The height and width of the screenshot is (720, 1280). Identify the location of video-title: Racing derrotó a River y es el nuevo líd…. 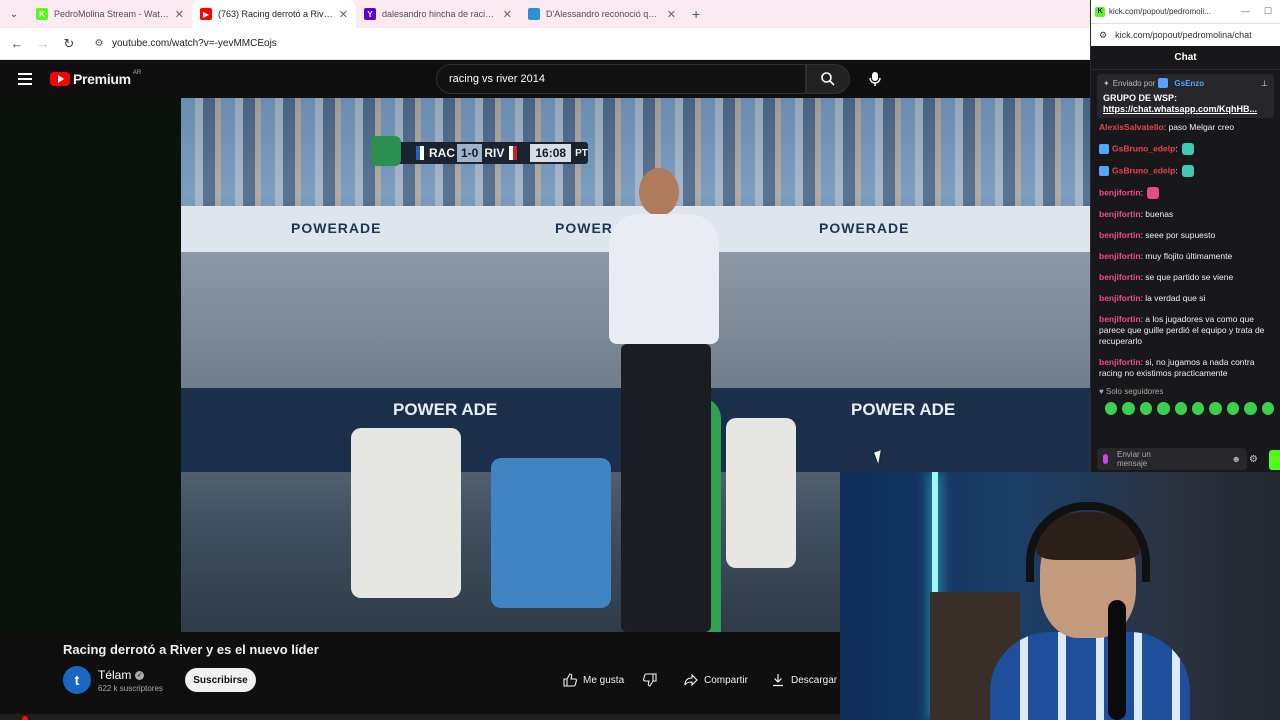
(191, 649).